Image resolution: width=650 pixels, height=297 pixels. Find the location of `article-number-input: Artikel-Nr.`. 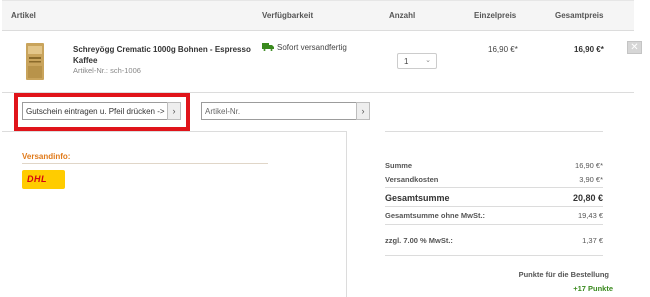

article-number-input: Artikel-Nr. is located at coordinates (279, 111).